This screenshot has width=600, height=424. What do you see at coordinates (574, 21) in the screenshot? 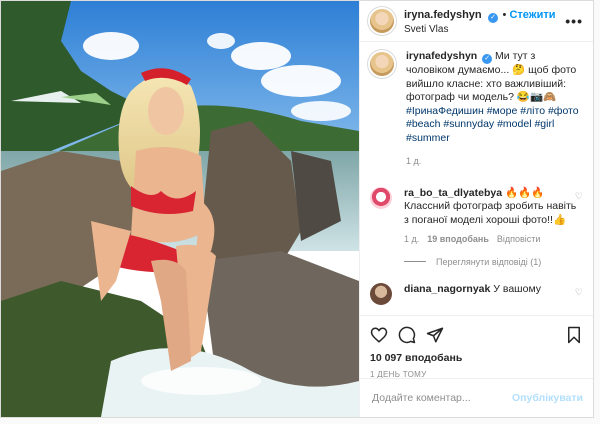
I see `more-options-icon: •••` at bounding box center [574, 21].